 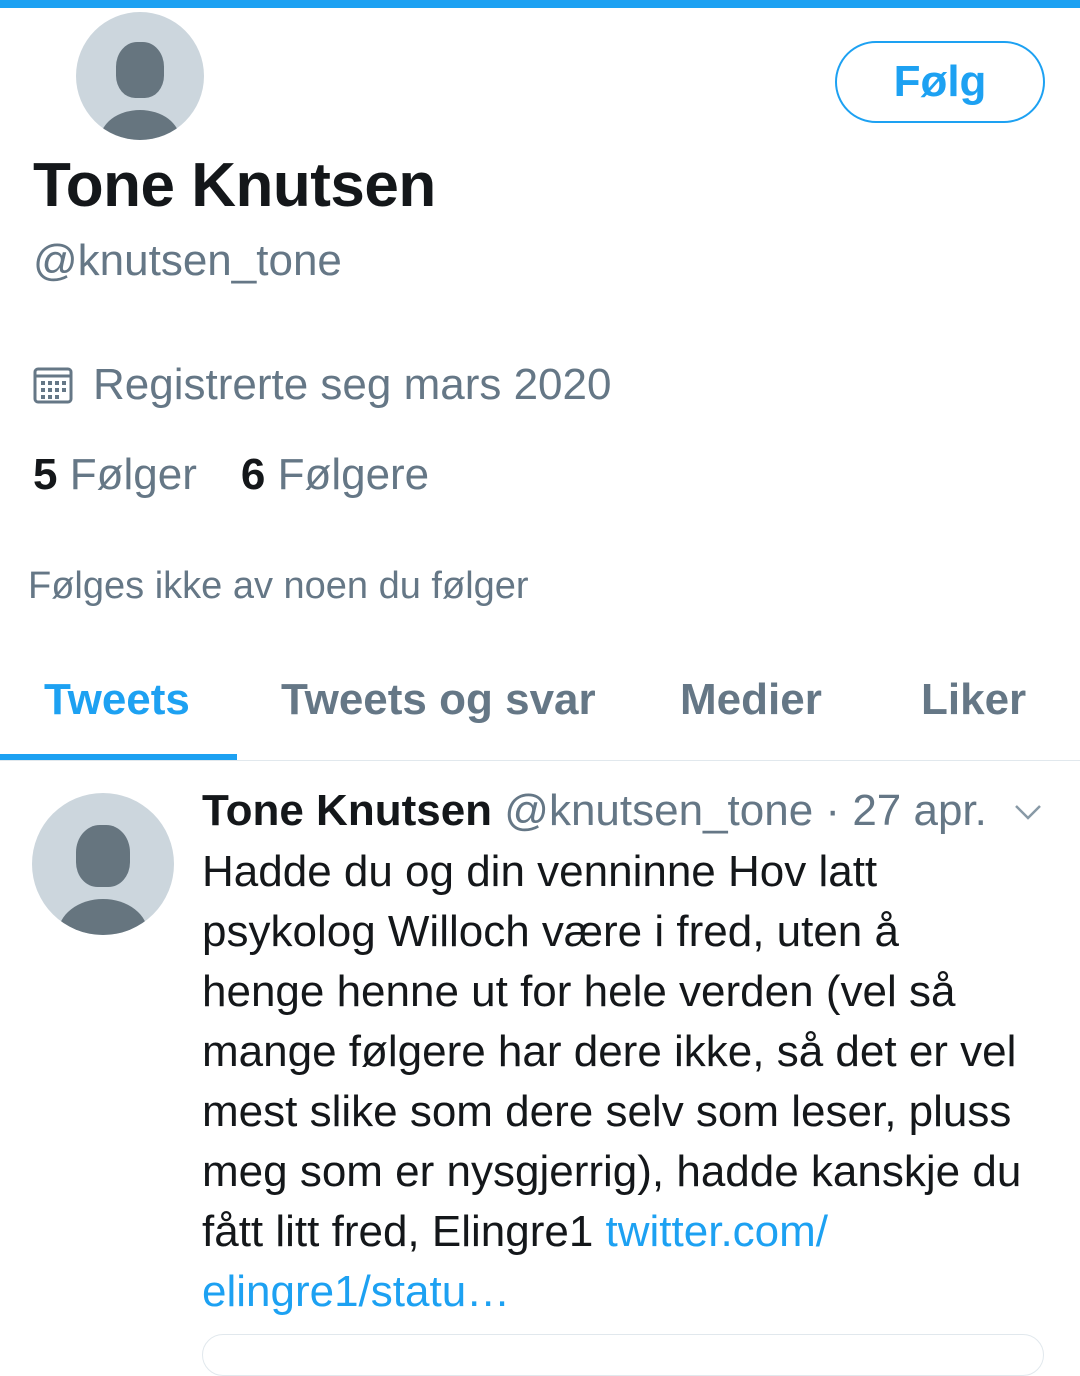 I want to click on tweet-link: twitter.com/, so click(x=717, y=1231).